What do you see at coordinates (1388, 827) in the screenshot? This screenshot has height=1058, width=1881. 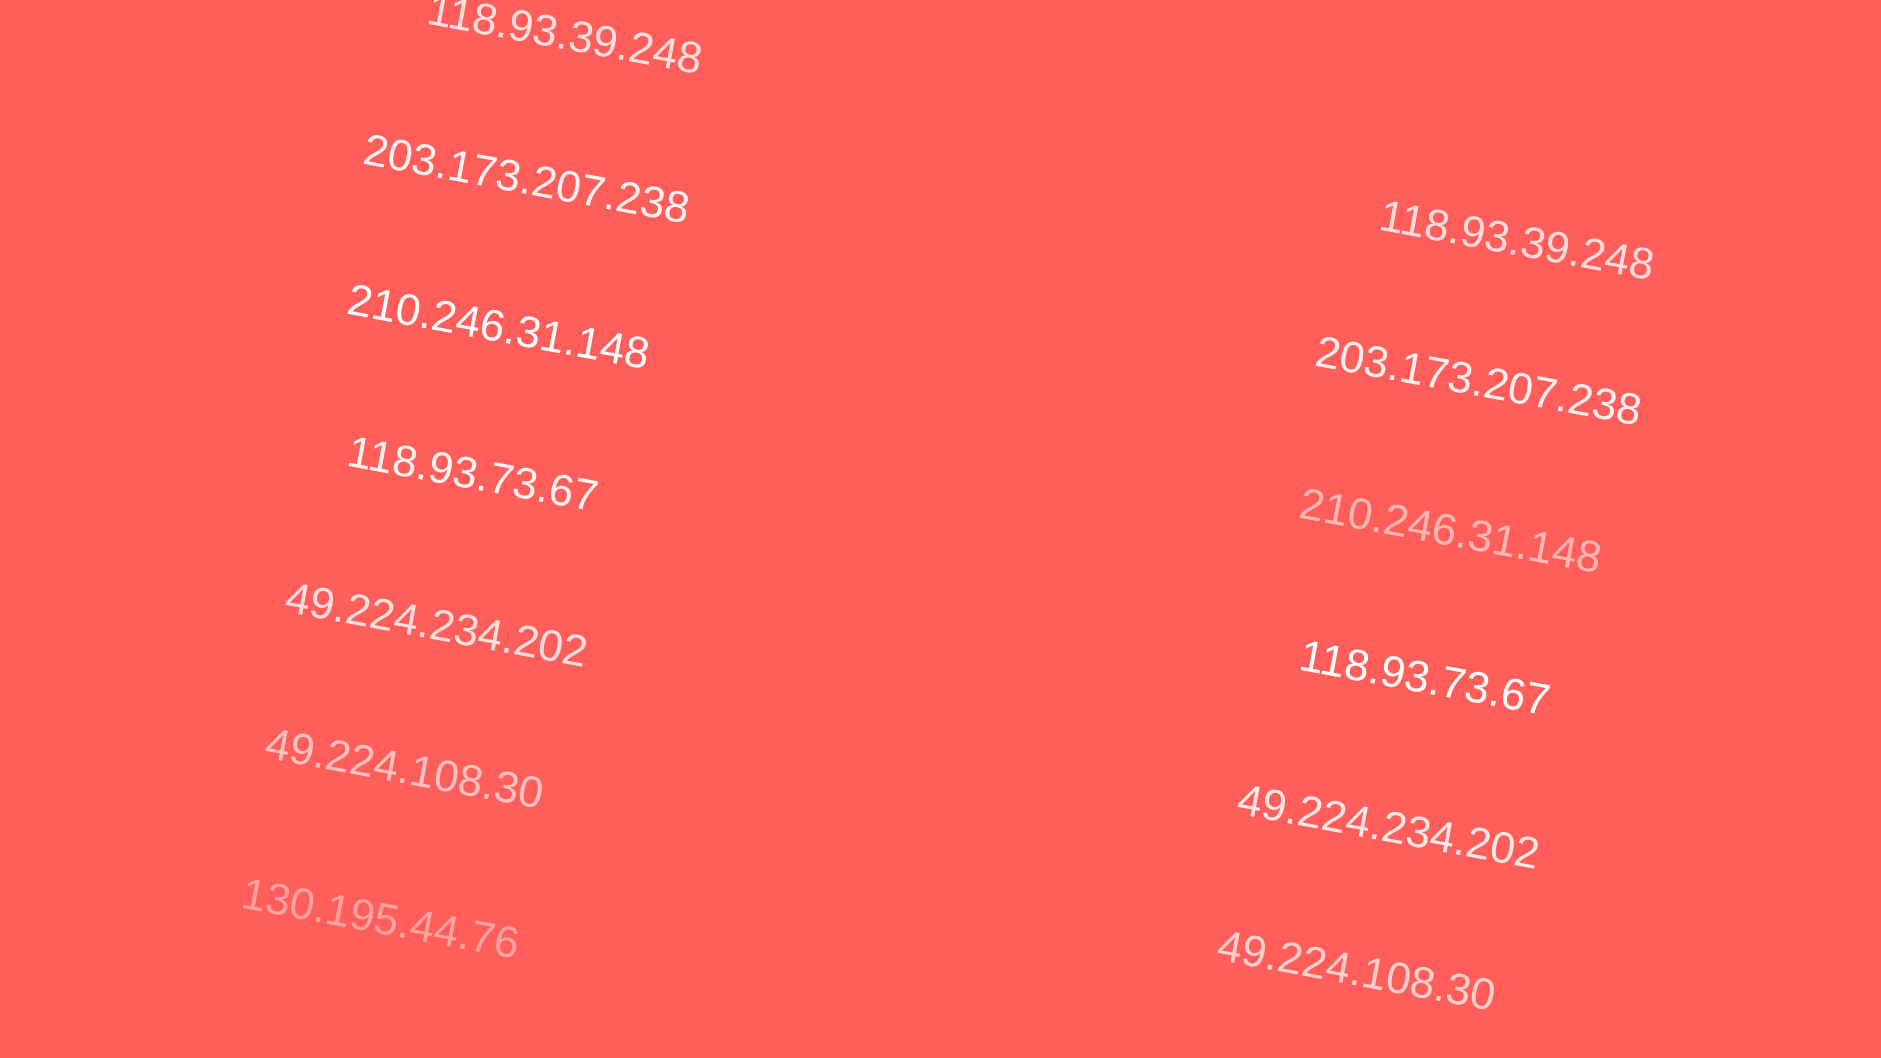 I see `right-ip-5: 49.224.234.202` at bounding box center [1388, 827].